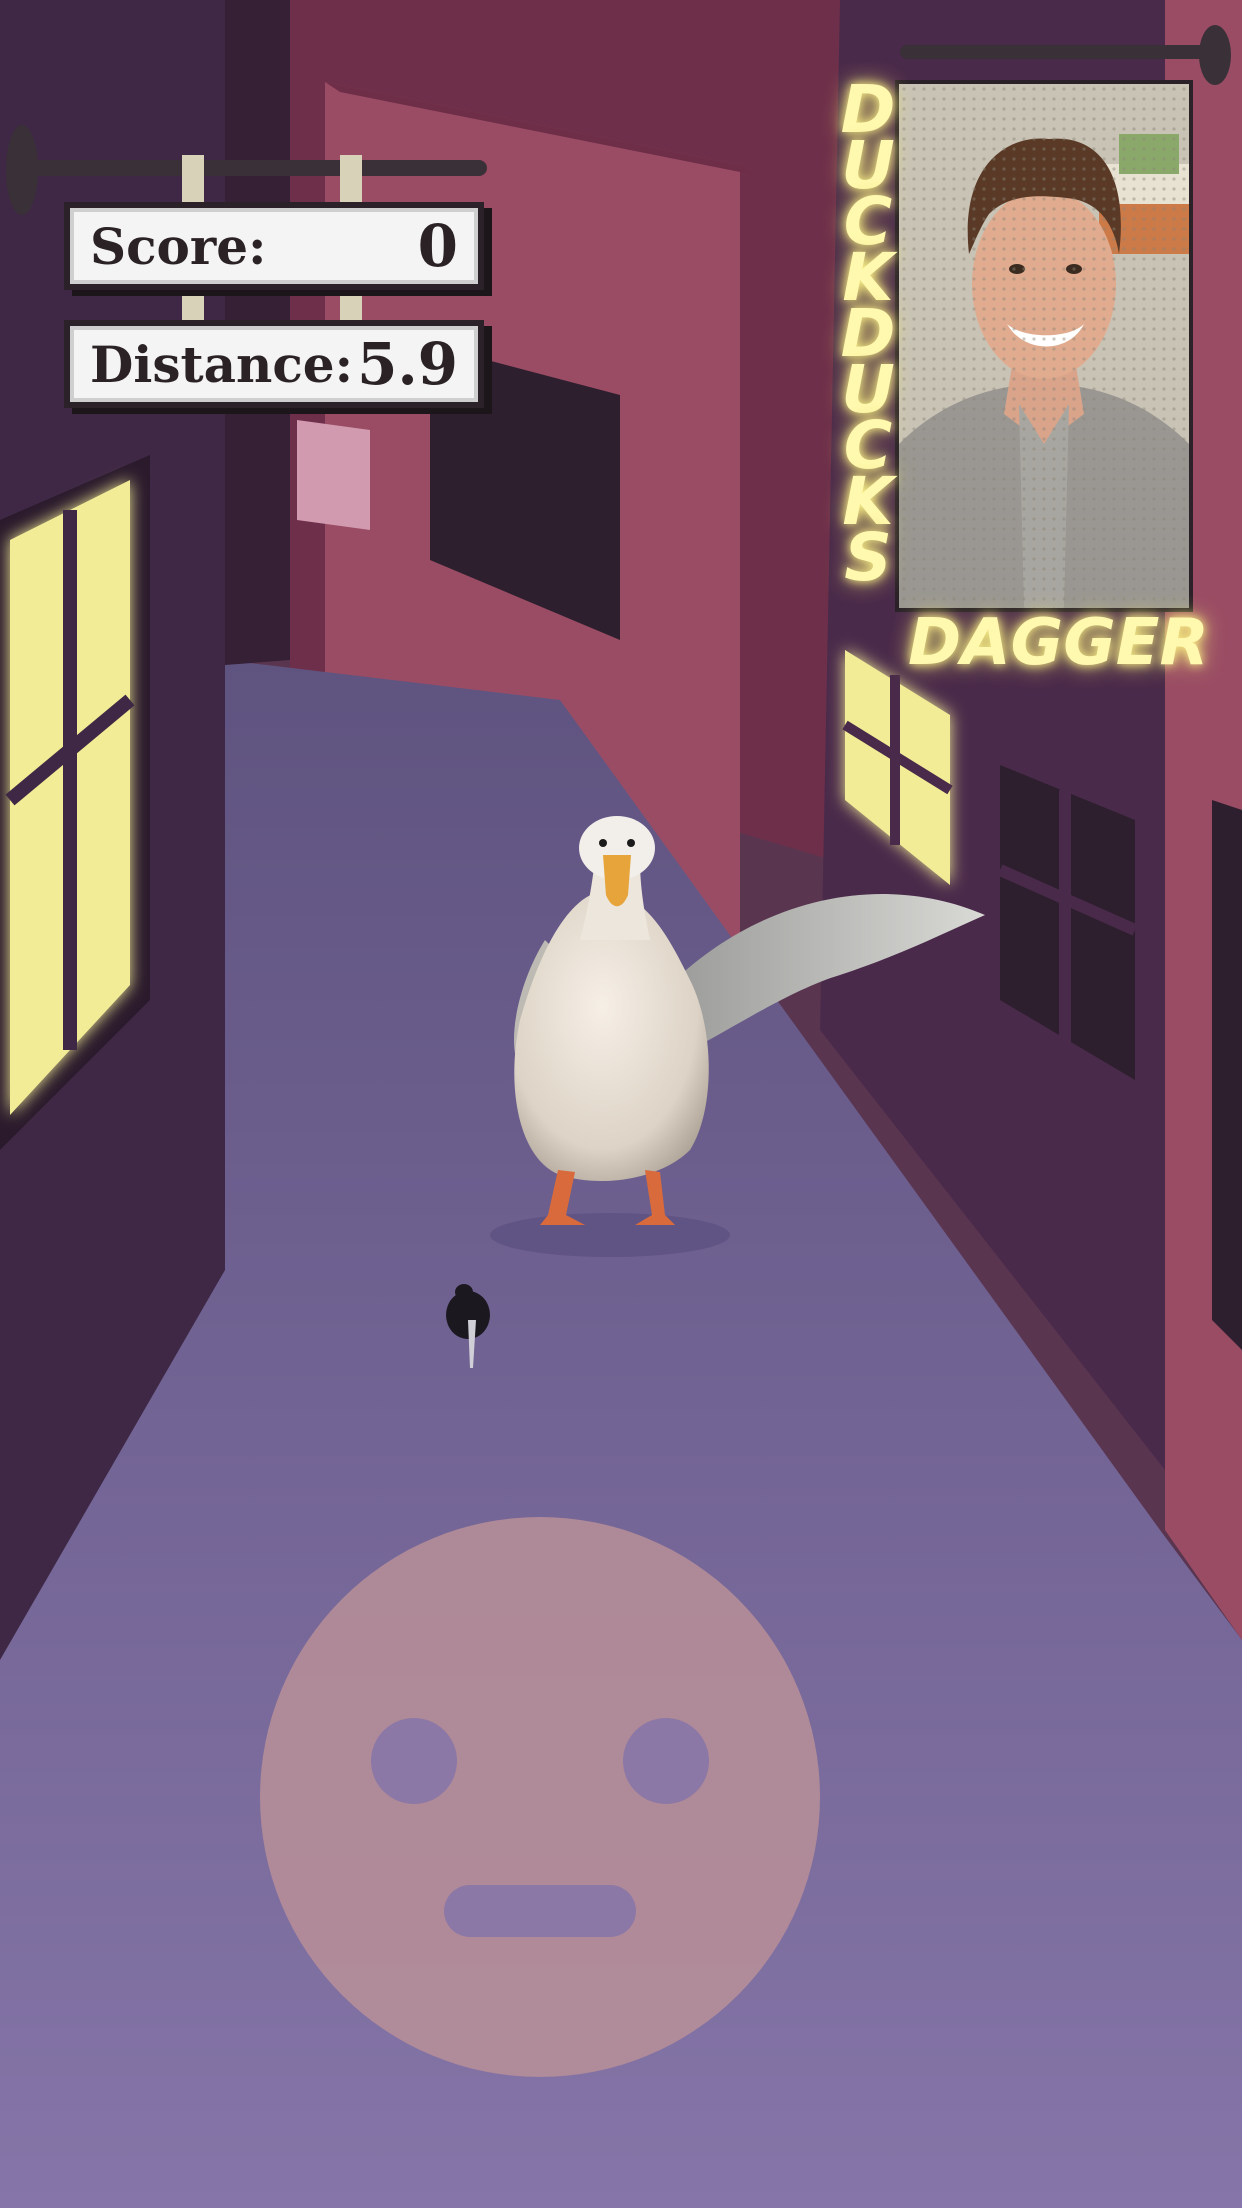 This screenshot has width=1242, height=2208. Describe the element at coordinates (222, 364) in the screenshot. I see `distance-label: Distance:` at that location.